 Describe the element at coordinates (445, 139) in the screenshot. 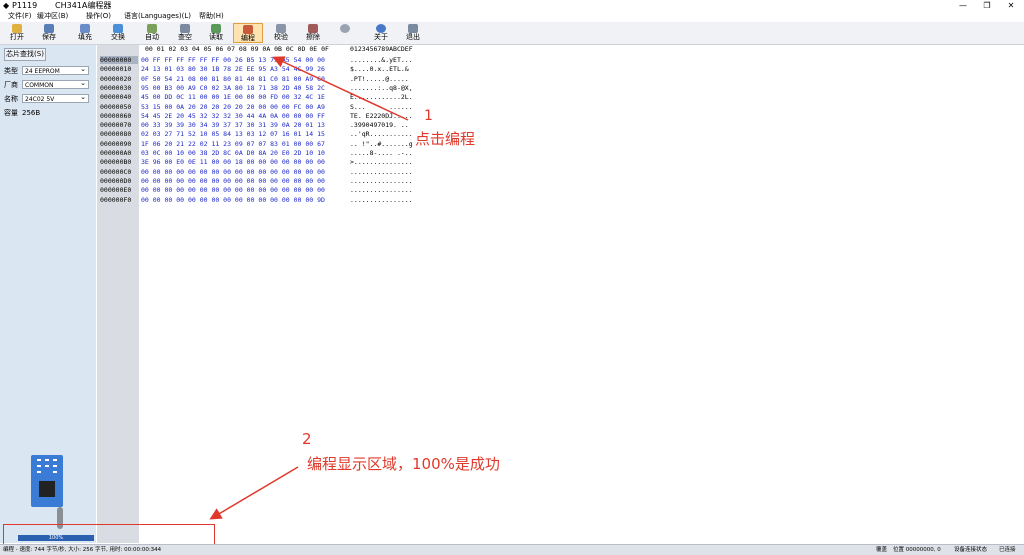

I see `annotation-step1-text: 点击编程` at that location.